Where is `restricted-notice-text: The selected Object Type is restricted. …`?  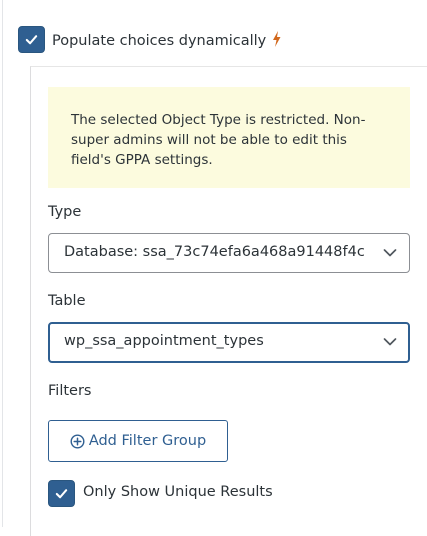
restricted-notice-text: The selected Object Type is restricted. … is located at coordinates (218, 140).